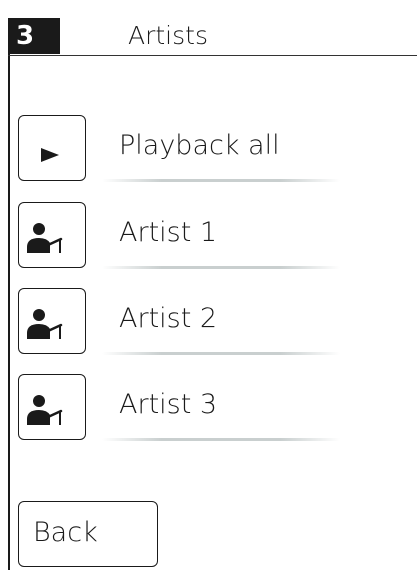 The image size is (417, 570). I want to click on list-item-playback-all: Playback all, so click(188, 148).